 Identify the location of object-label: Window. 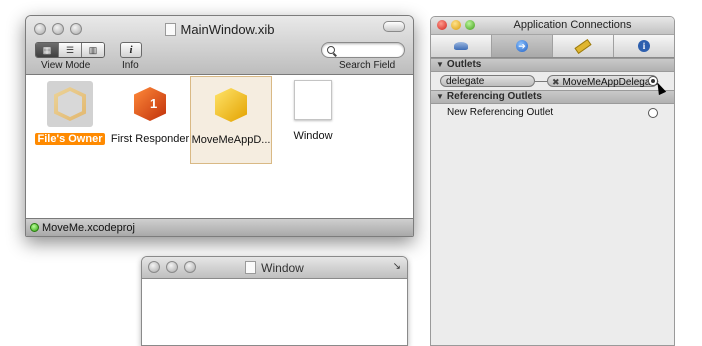
(313, 136).